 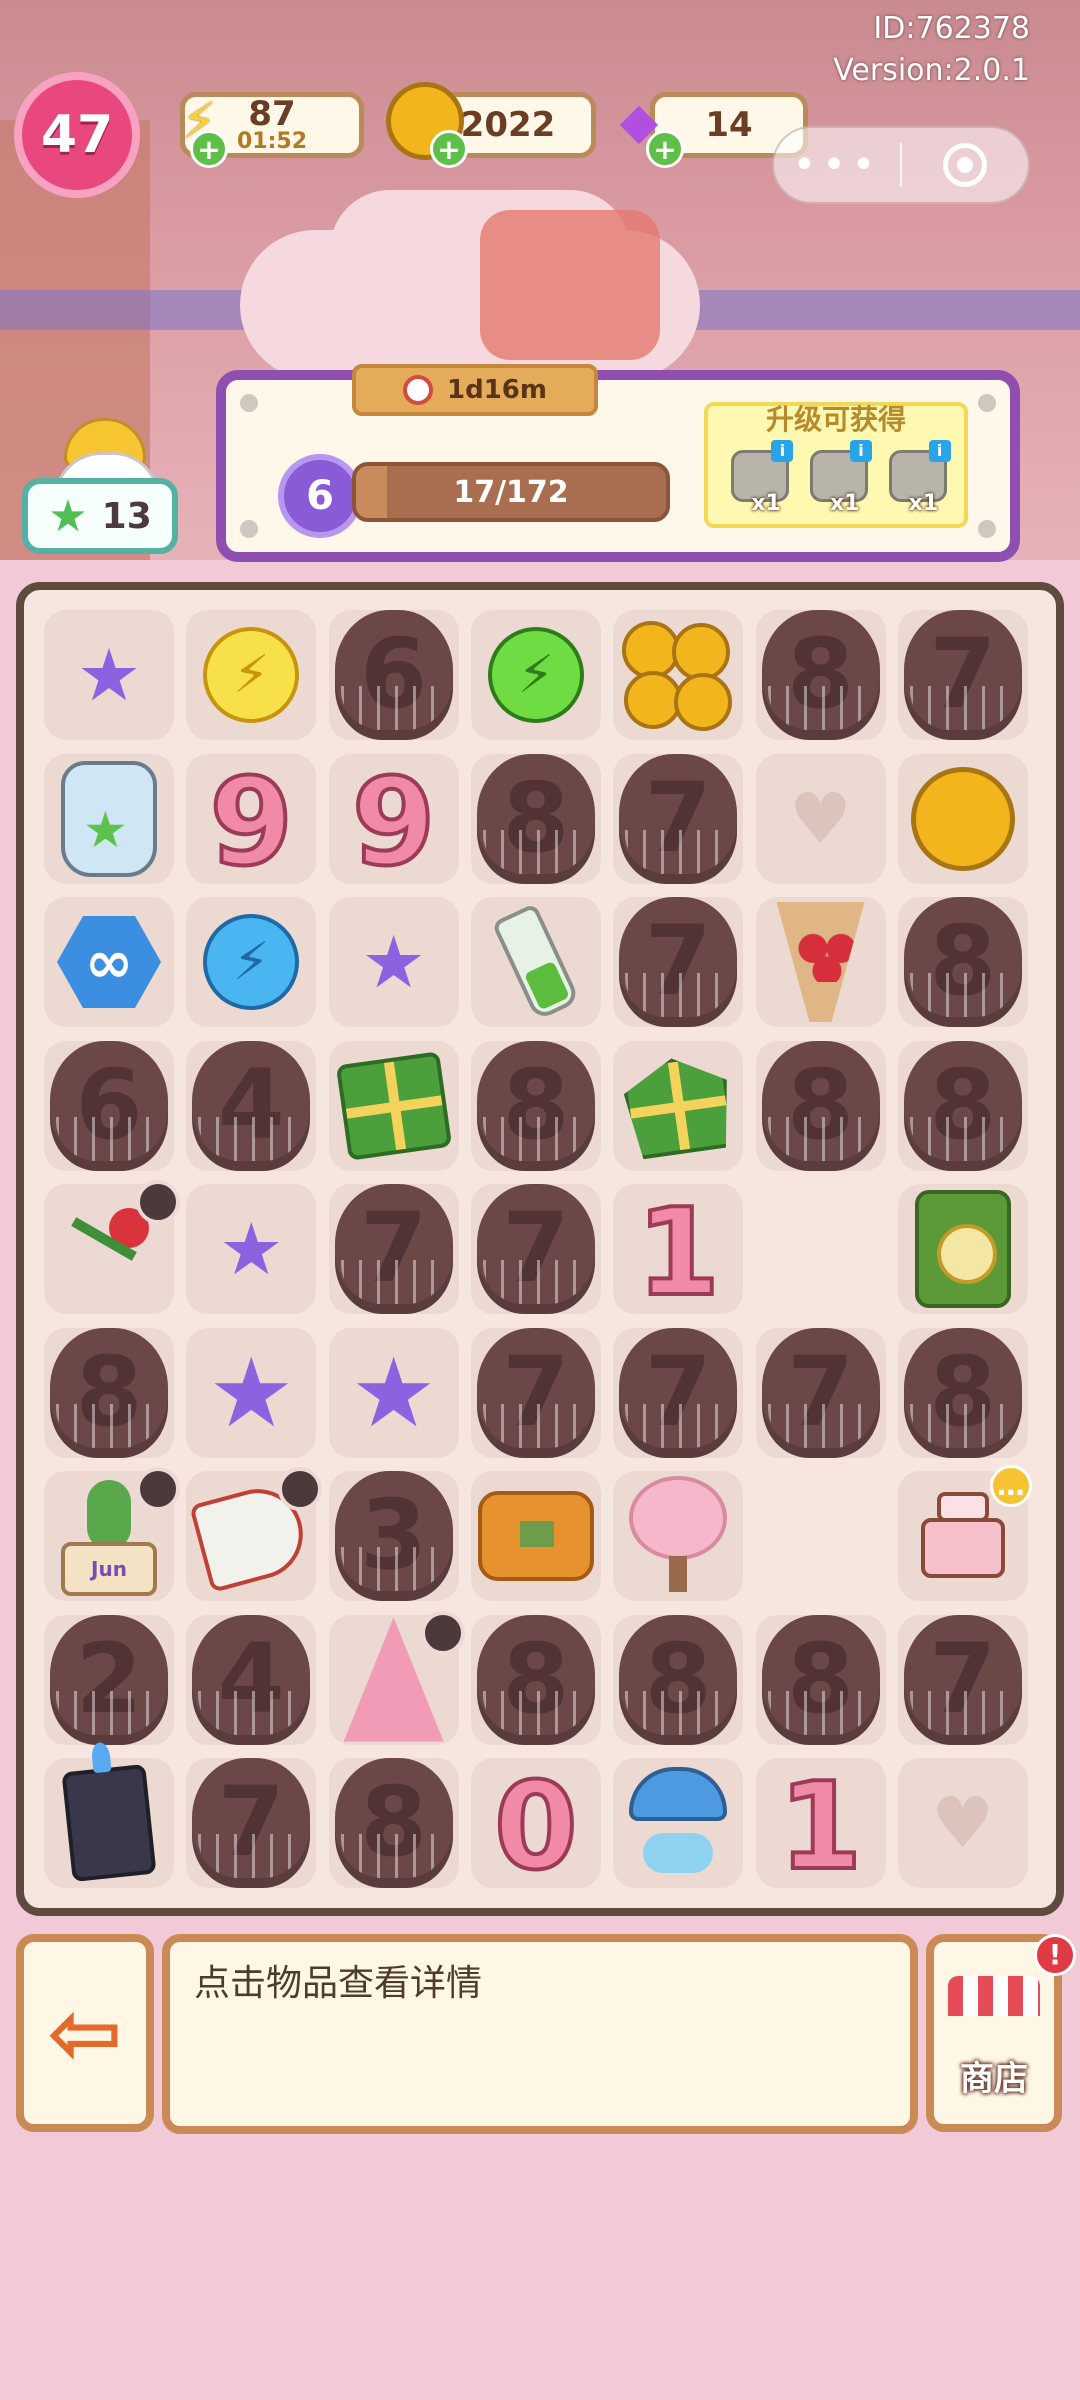 I want to click on star-jar-item, so click(x=109, y=818).